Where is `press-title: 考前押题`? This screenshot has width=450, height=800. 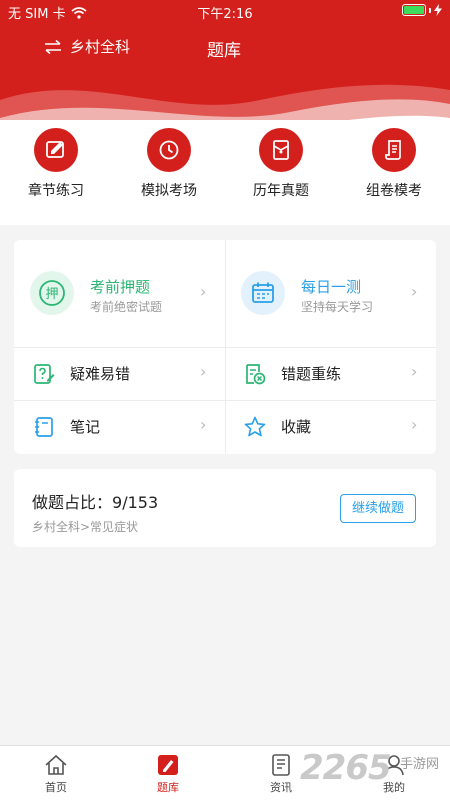 press-title: 考前押题 is located at coordinates (120, 287).